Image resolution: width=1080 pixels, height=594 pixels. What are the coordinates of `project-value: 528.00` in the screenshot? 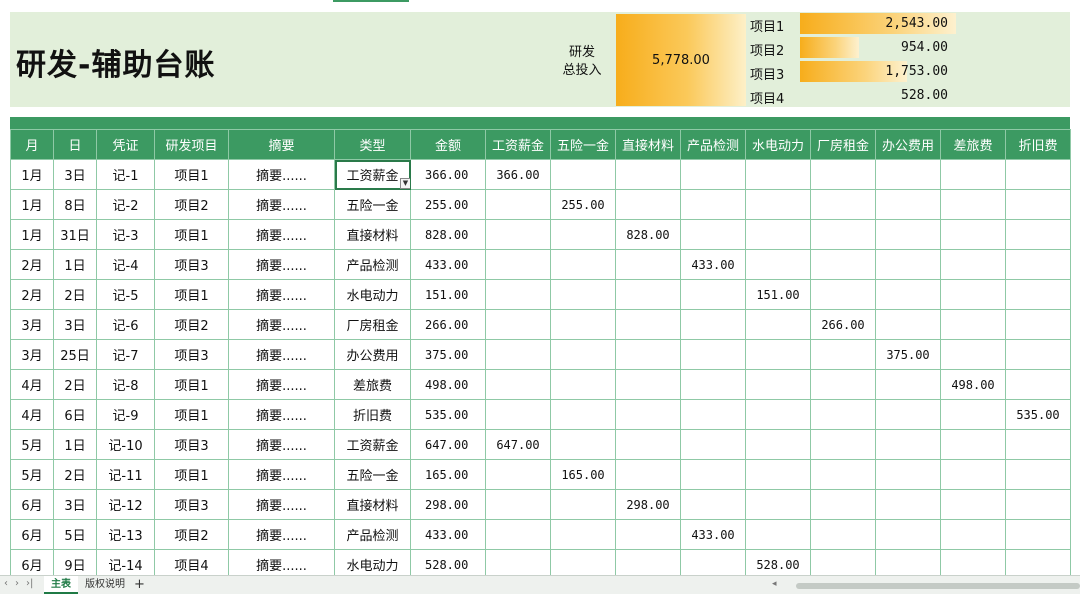 It's located at (878, 95).